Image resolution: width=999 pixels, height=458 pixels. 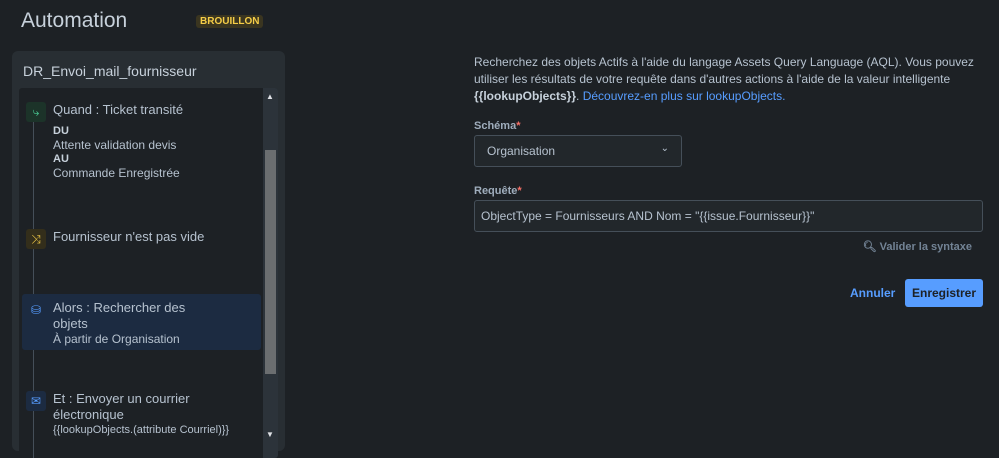 What do you see at coordinates (872, 293) in the screenshot?
I see `cancel-button: Annuler` at bounding box center [872, 293].